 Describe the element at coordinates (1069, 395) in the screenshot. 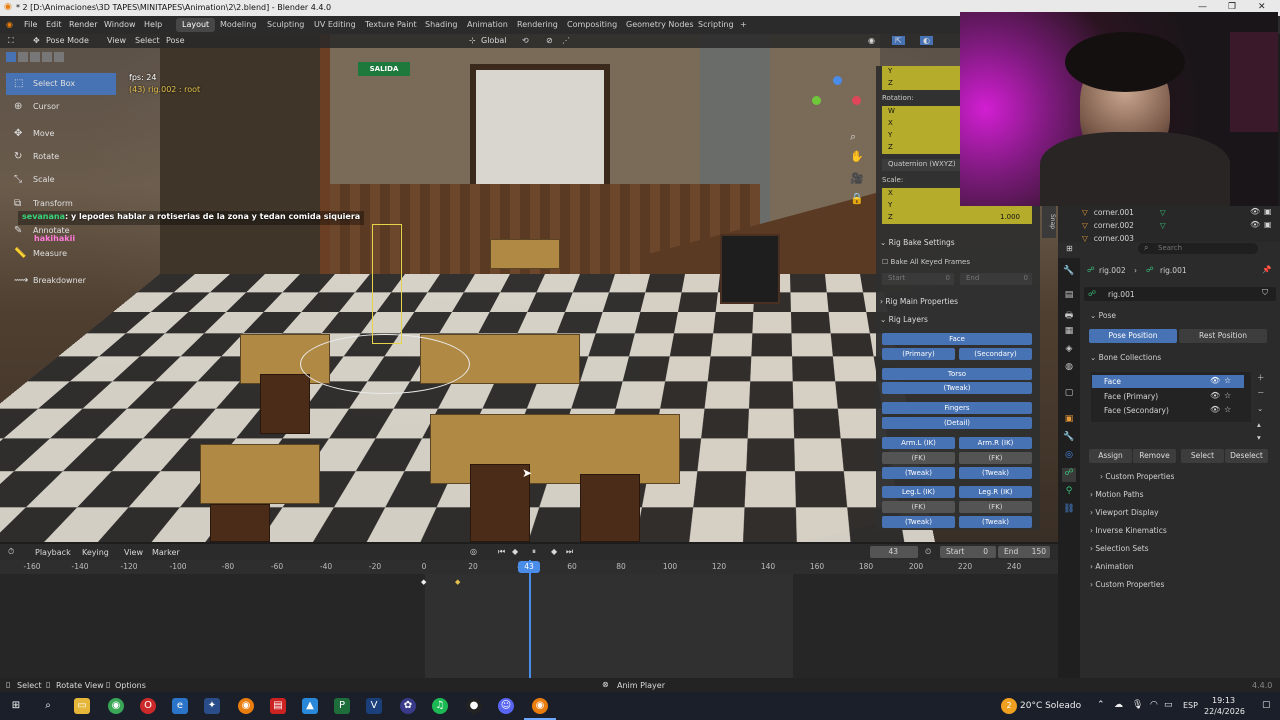

I see `collection-tab-icon: ▢` at that location.